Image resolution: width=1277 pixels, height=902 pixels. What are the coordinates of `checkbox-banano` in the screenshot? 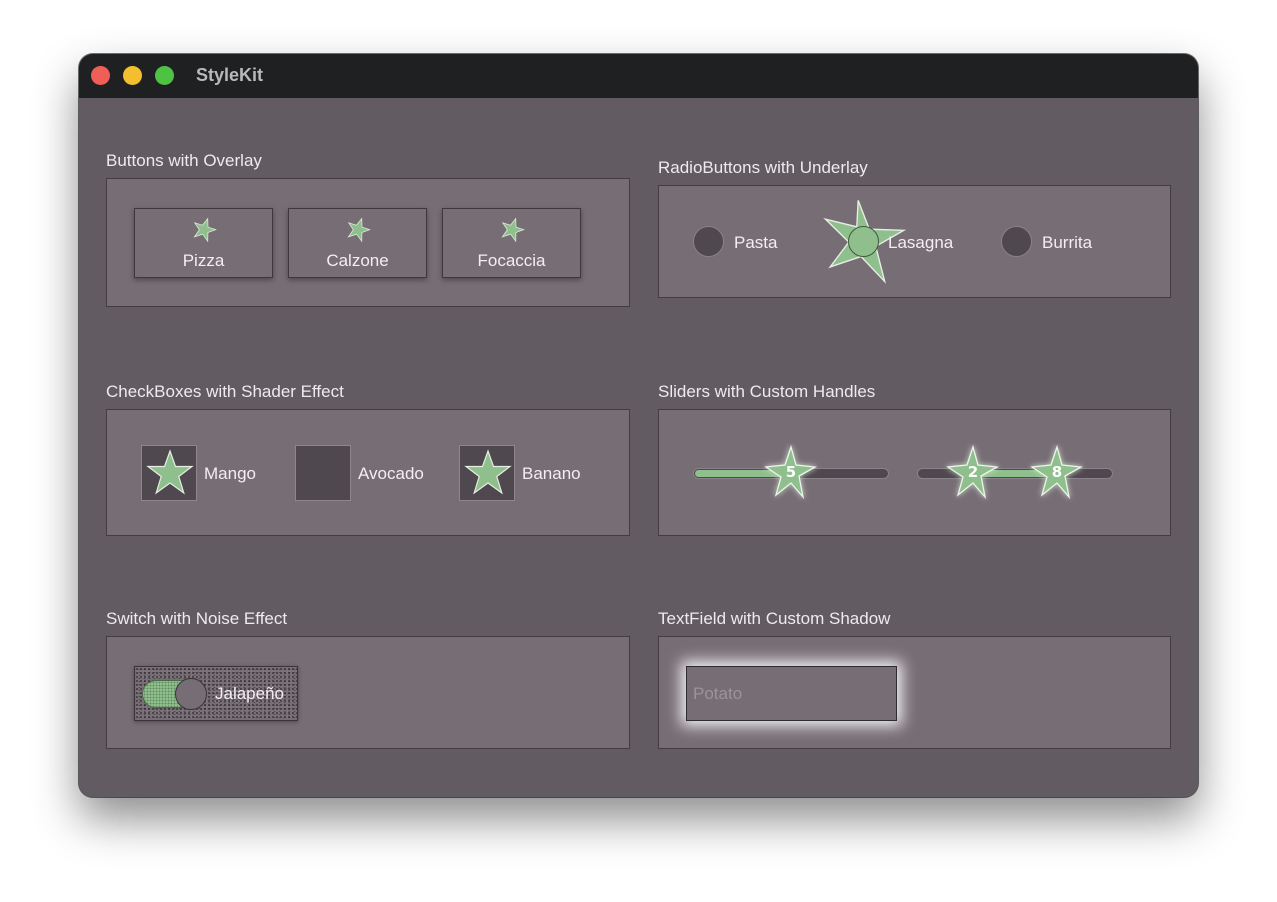 It's located at (487, 473).